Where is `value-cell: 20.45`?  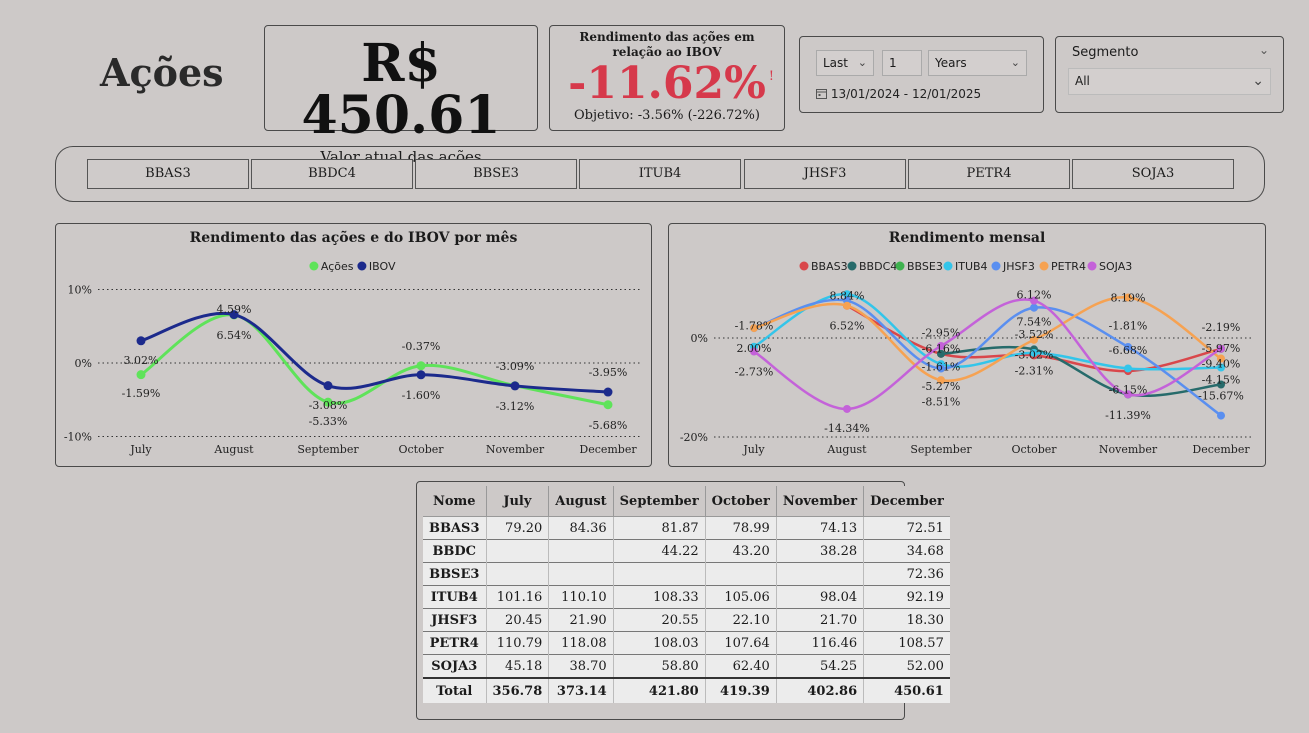
value-cell: 20.45 is located at coordinates (517, 620).